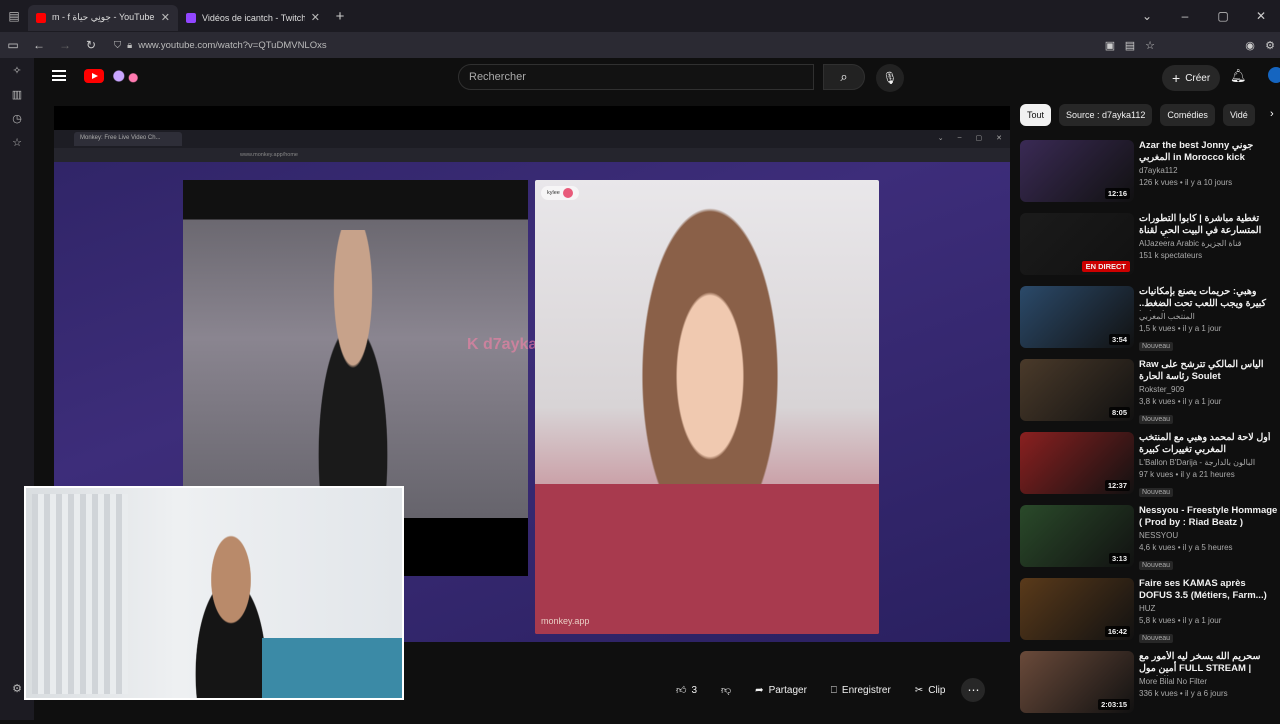 Image resolution: width=1280 pixels, height=724 pixels. I want to click on tab-list-icon: ▤, so click(14, 16).